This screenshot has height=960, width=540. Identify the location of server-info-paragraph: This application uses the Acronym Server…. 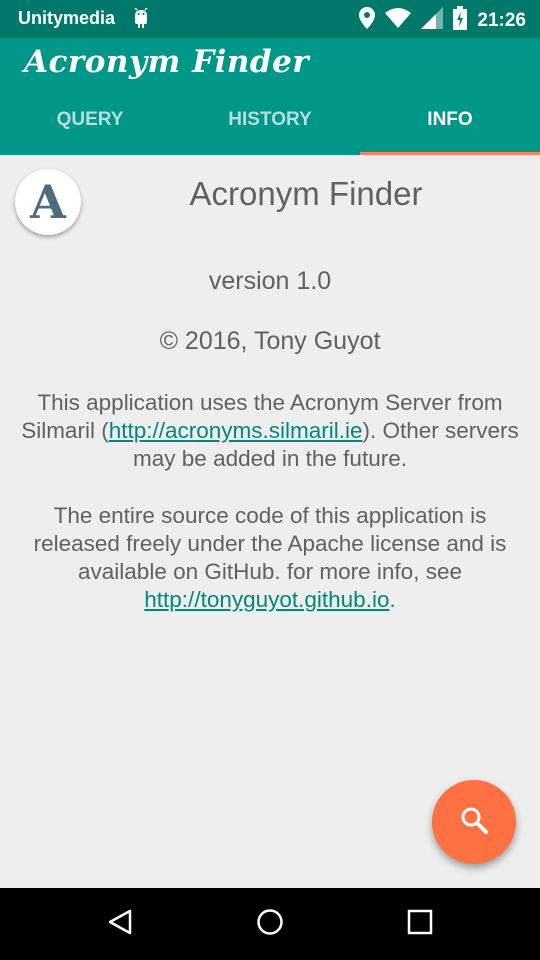
(270, 431).